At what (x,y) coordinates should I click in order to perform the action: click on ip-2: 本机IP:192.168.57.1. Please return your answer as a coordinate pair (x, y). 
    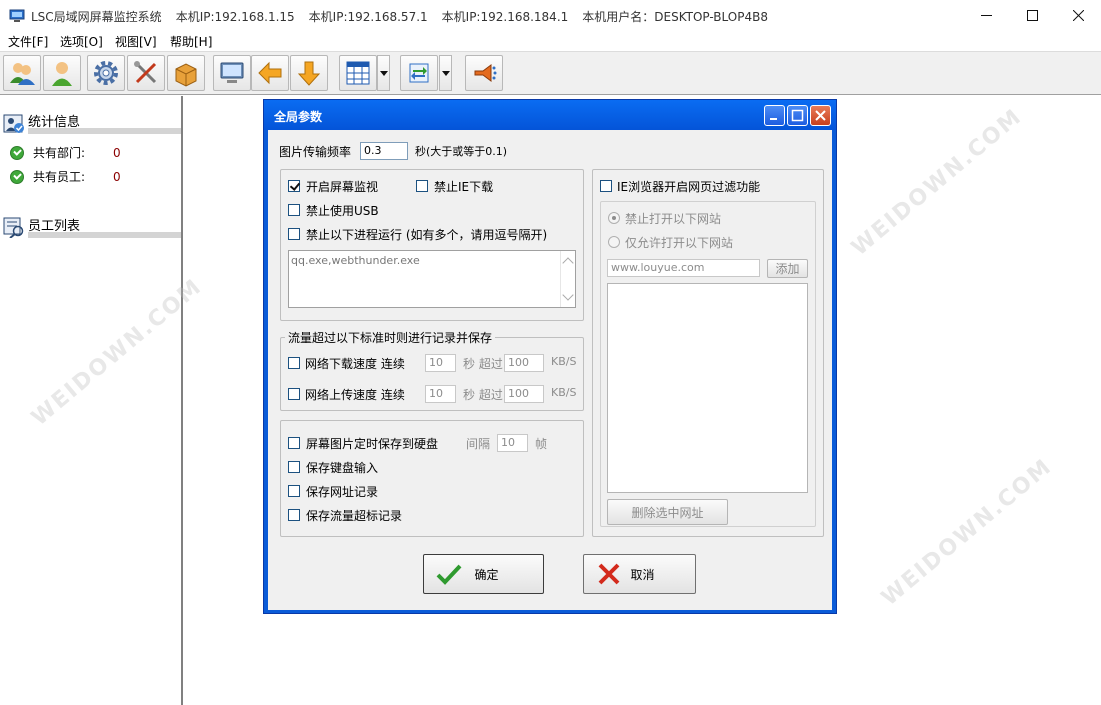
    Looking at the image, I should click on (368, 17).